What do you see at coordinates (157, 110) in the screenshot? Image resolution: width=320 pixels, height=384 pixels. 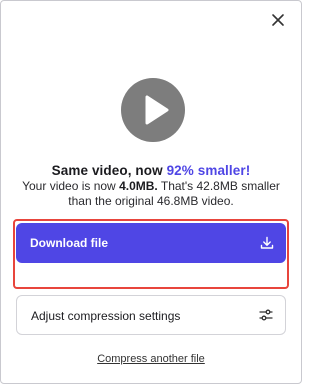 I see `play-icon` at bounding box center [157, 110].